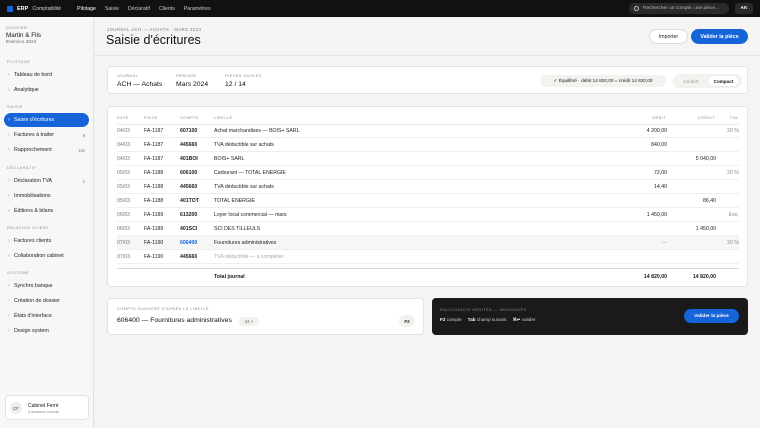 Image resolution: width=760 pixels, height=428 pixels. Describe the element at coordinates (706, 159) in the screenshot. I see `cell-credit: 5 040,00` at that location.